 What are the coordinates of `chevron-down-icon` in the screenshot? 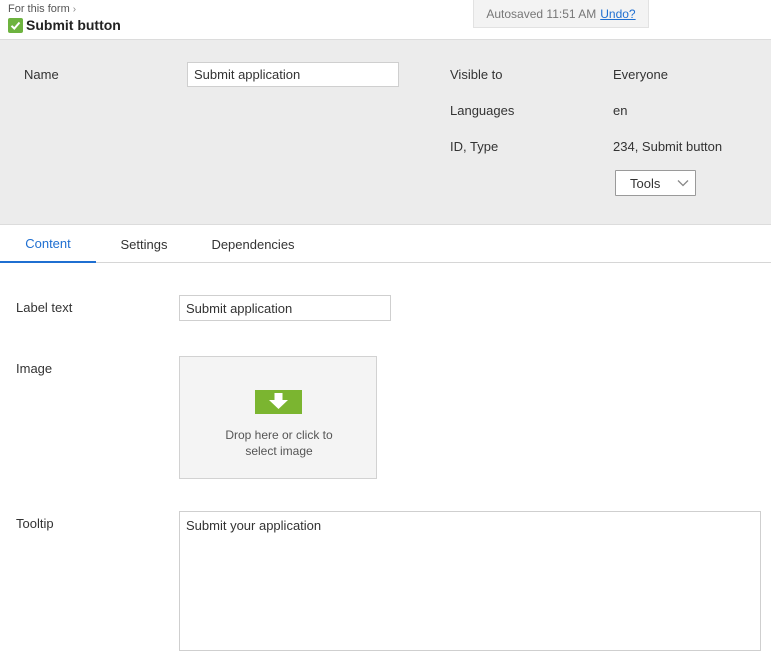 It's located at (683, 183).